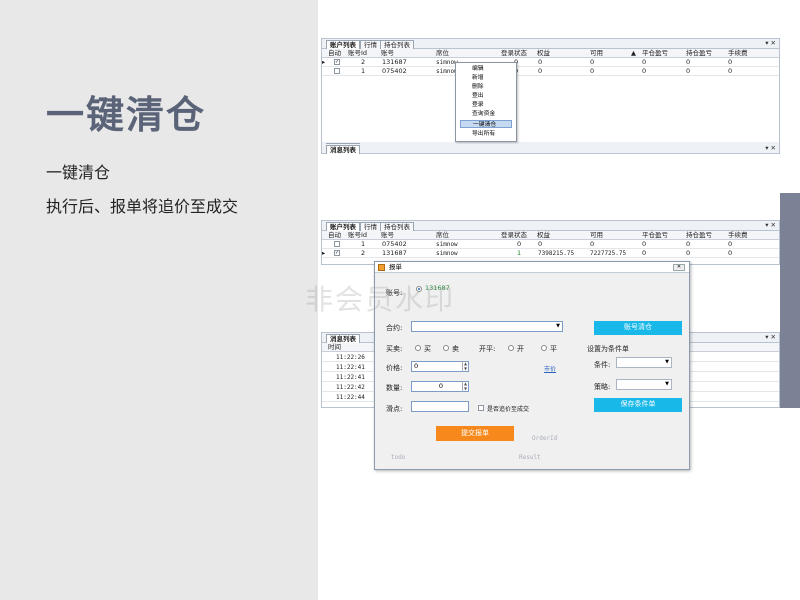 This screenshot has height=600, width=800. I want to click on menu-item-delete: 删除, so click(486, 87).